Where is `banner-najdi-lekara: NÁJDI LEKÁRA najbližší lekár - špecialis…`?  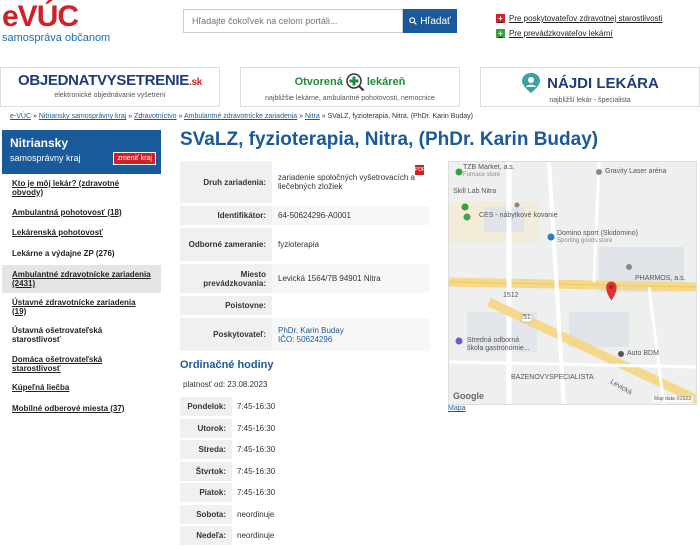 banner-najdi-lekara: NÁJDI LEKÁRA najbližší lekár - špecialis… is located at coordinates (590, 87).